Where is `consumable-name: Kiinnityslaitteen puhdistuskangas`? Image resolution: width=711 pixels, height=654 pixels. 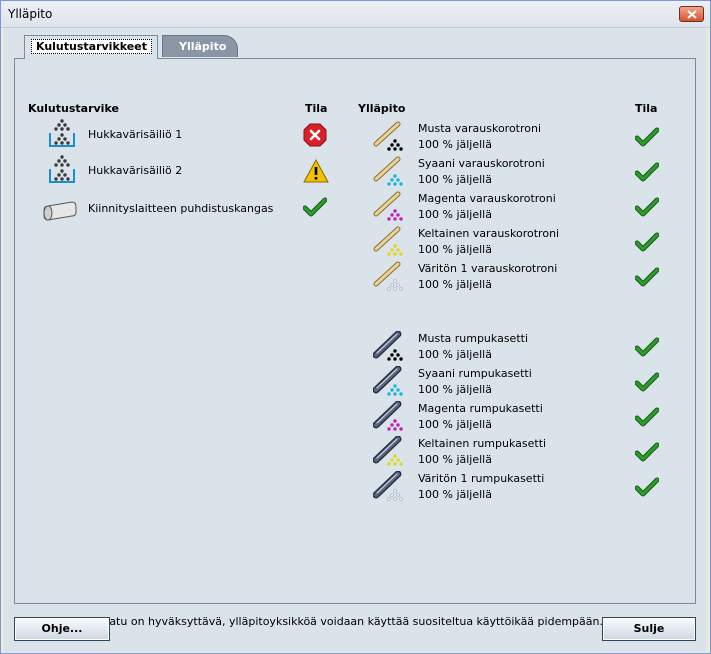 consumable-name: Kiinnityslaitteen puhdistuskangas is located at coordinates (181, 208).